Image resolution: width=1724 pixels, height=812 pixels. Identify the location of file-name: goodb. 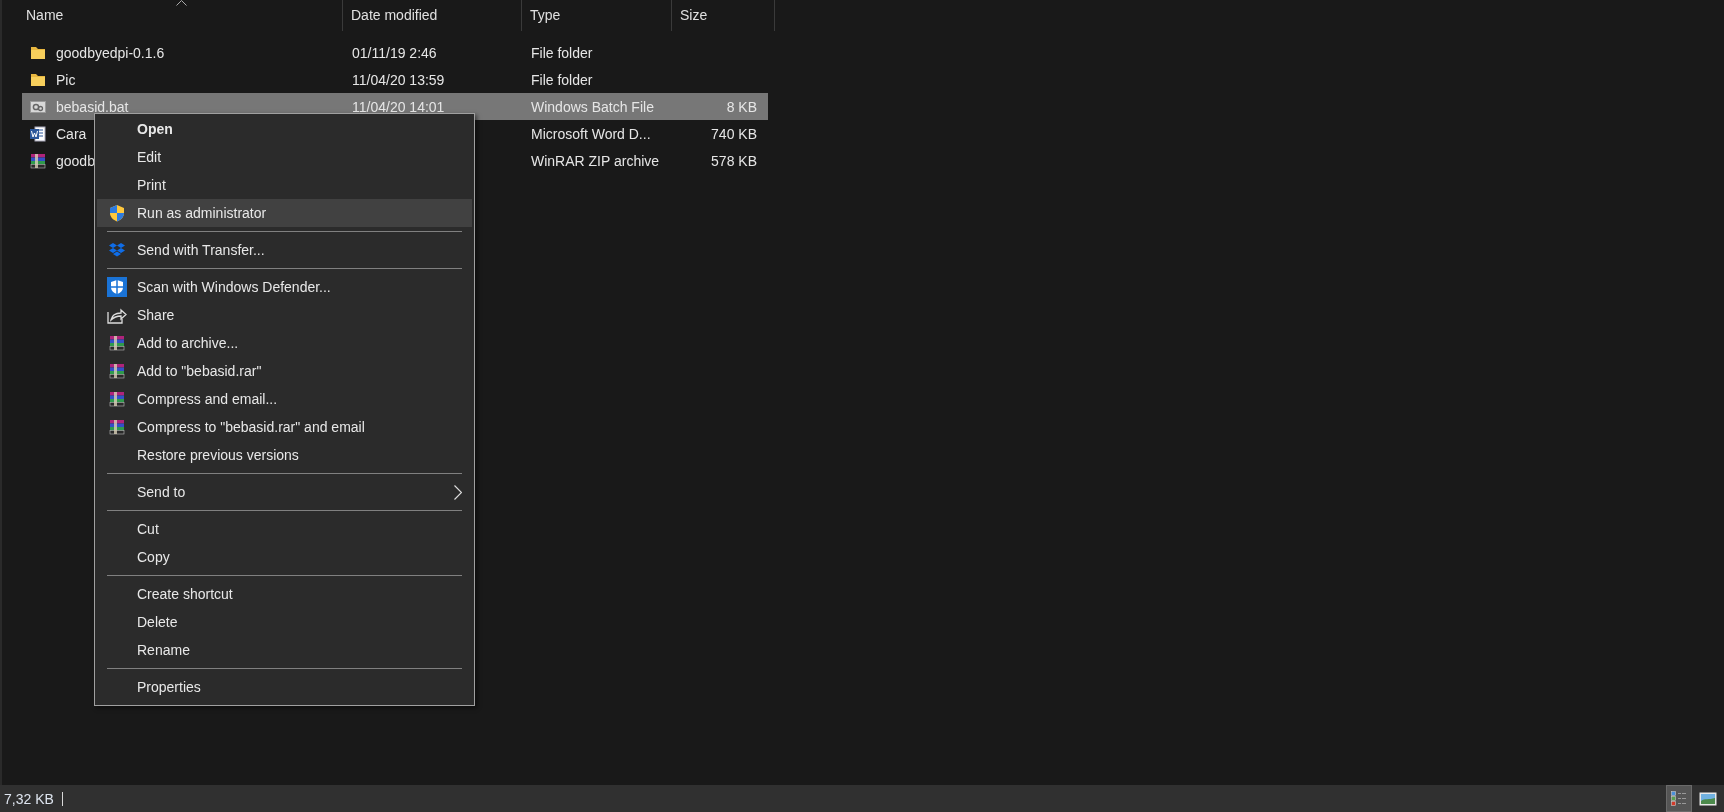
(75, 160).